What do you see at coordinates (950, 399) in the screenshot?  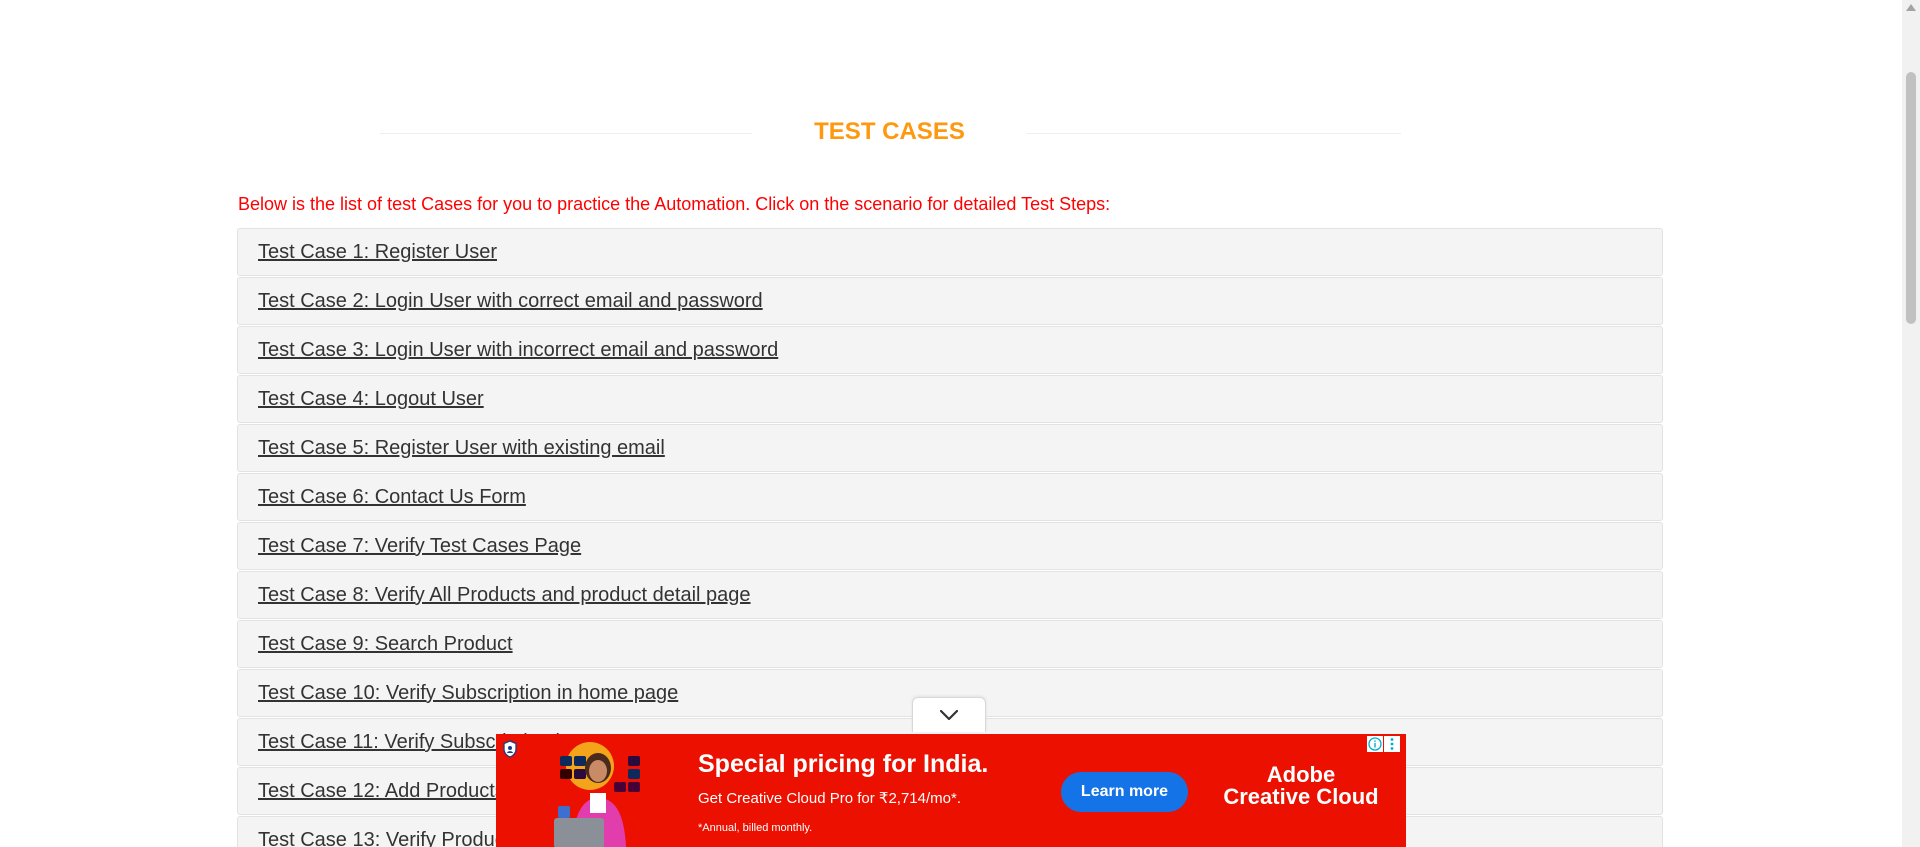 I see `test-case-panel: Test Case 4: Logout User` at bounding box center [950, 399].